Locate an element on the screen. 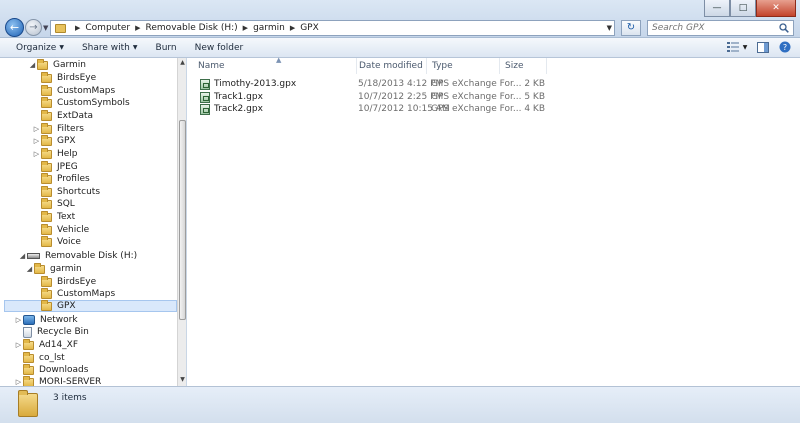  tree-item-disk-custommaps: CustomMaps is located at coordinates (73, 293).